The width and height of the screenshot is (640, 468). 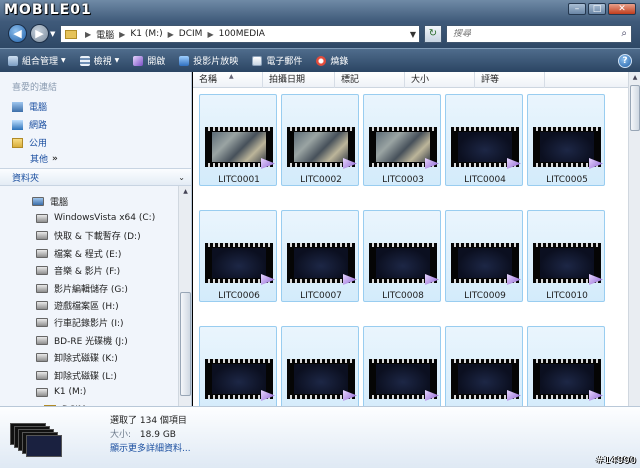 I want to click on file-tile: LITC0009, so click(x=484, y=256).